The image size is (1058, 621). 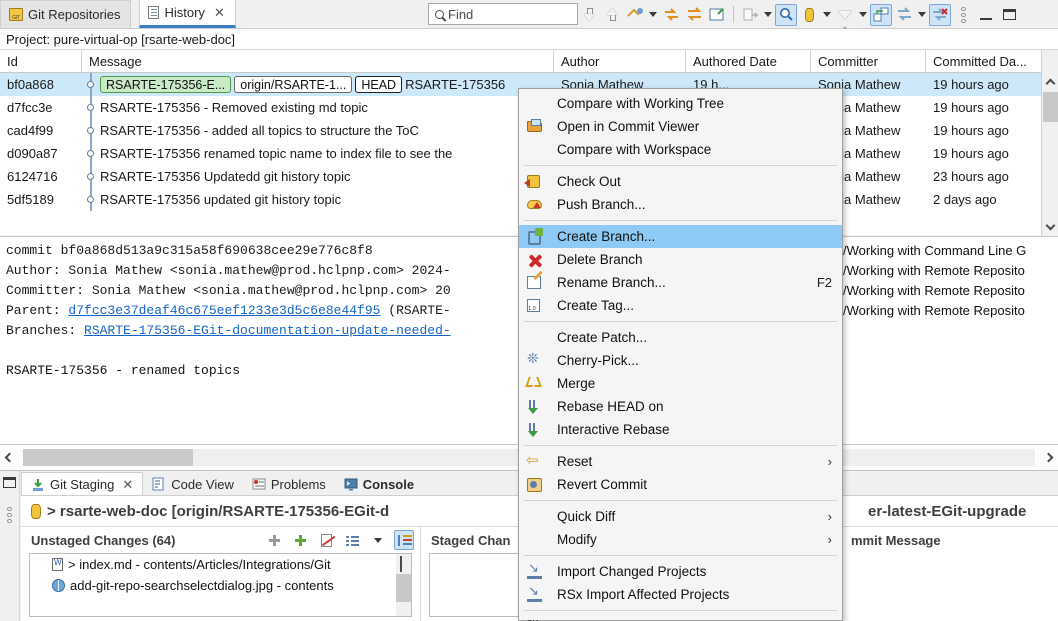 What do you see at coordinates (786, 14) in the screenshot?
I see `search-toggle-icon` at bounding box center [786, 14].